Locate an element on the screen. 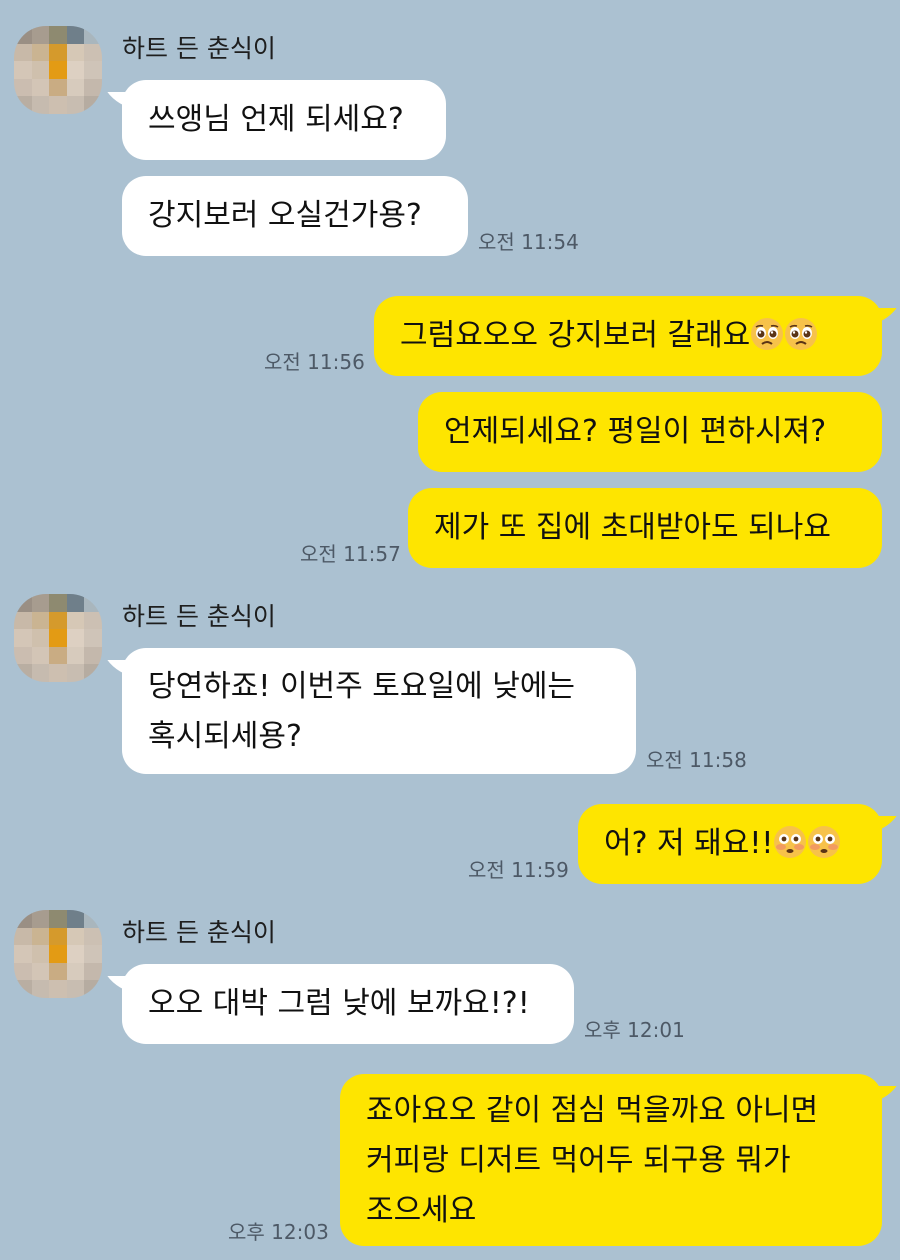 The width and height of the screenshot is (900, 1260). message-text: 커피랑 디저트 먹어두 되구용 뭐가 is located at coordinates (578, 1160).